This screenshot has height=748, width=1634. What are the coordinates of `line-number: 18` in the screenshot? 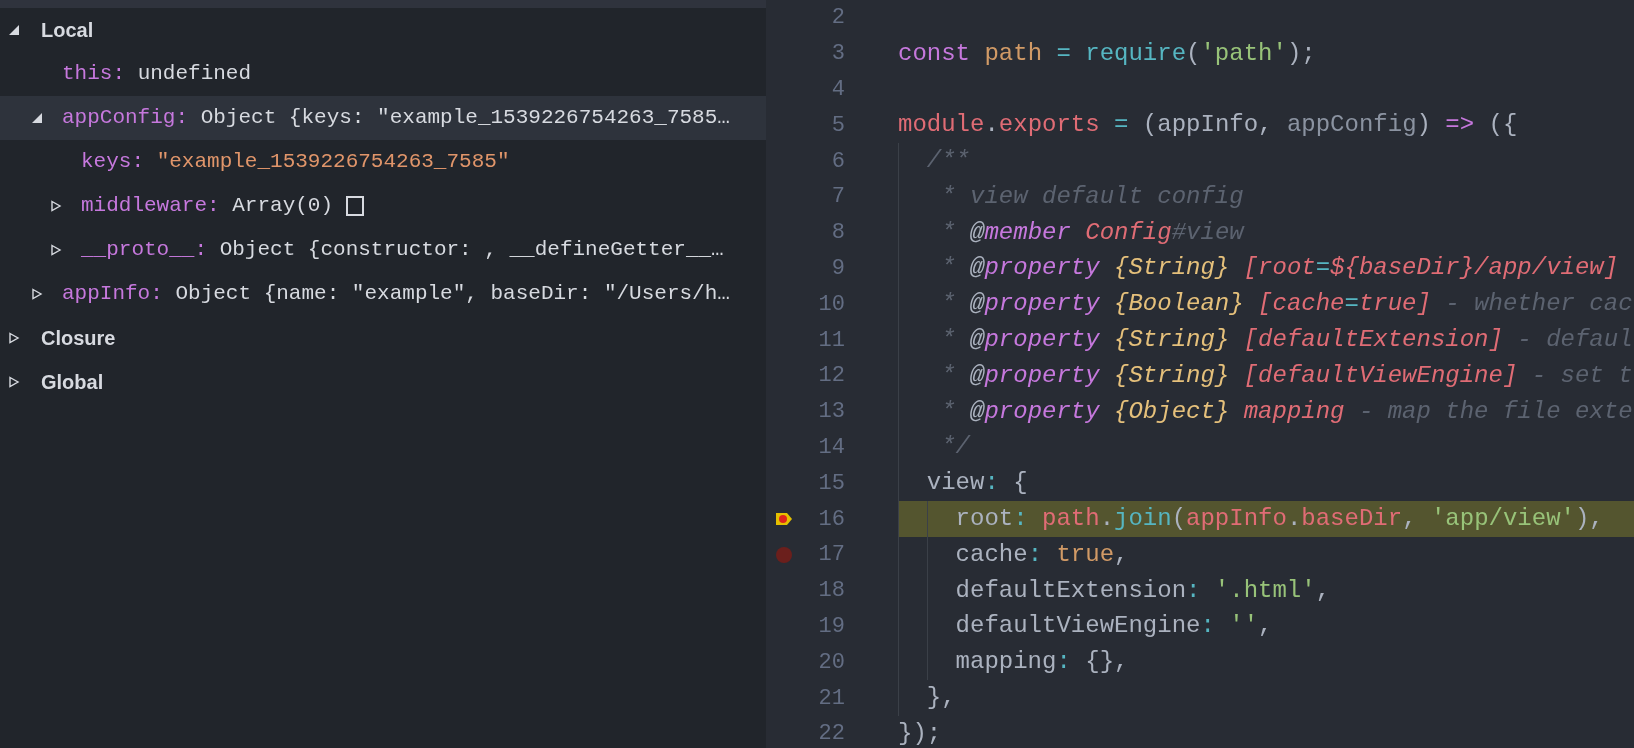 It's located at (831, 591).